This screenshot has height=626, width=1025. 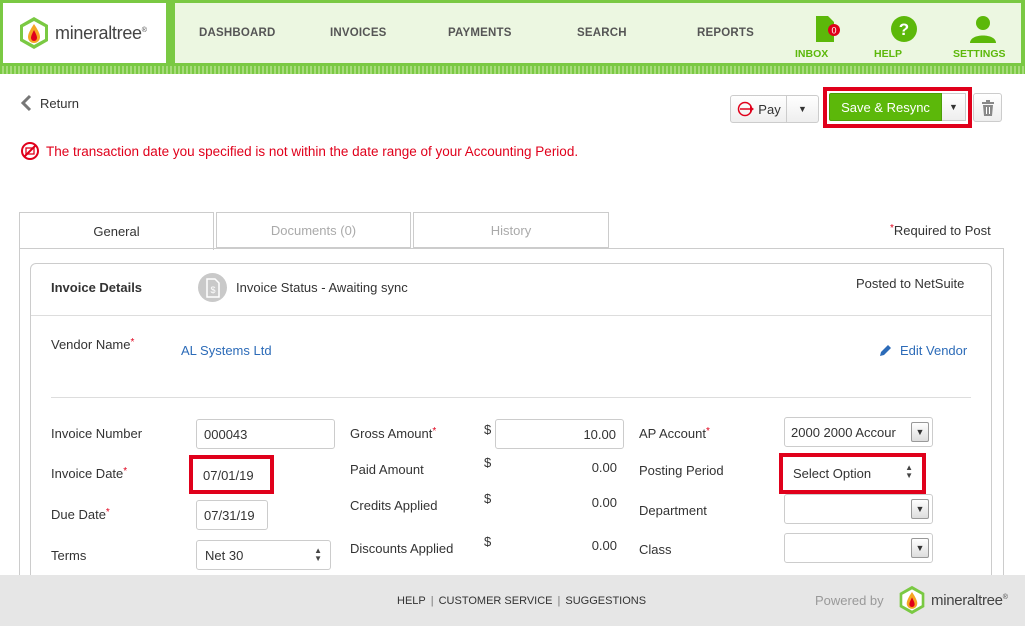 I want to click on invoice-status-icon: $, so click(x=212, y=287).